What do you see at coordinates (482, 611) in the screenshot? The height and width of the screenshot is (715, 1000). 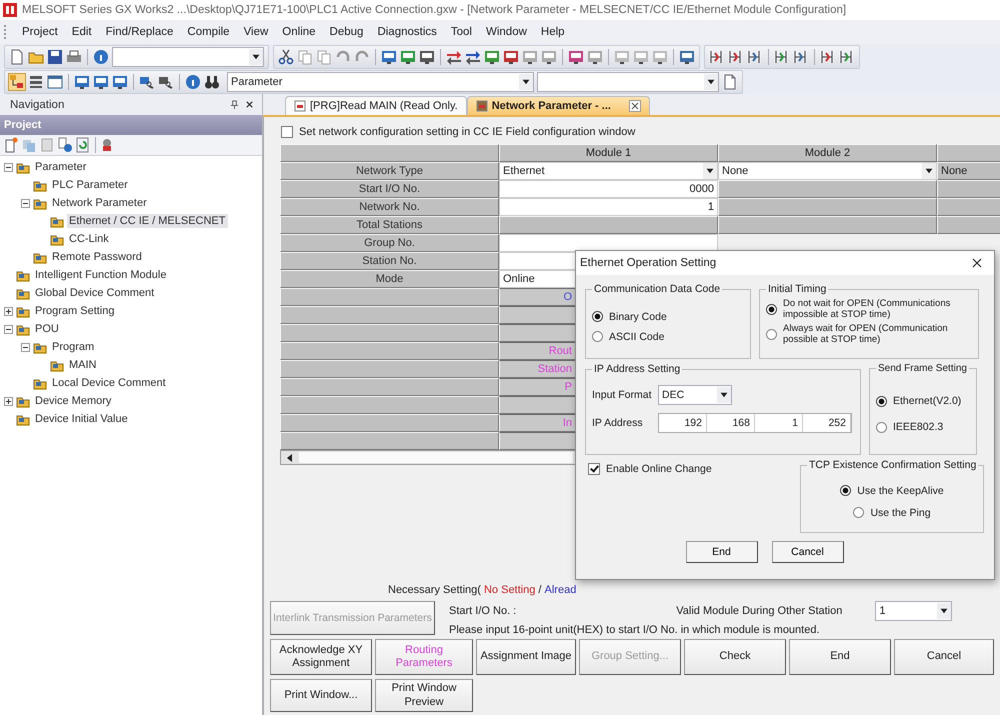 I see `field-label: Start I/O No. :` at bounding box center [482, 611].